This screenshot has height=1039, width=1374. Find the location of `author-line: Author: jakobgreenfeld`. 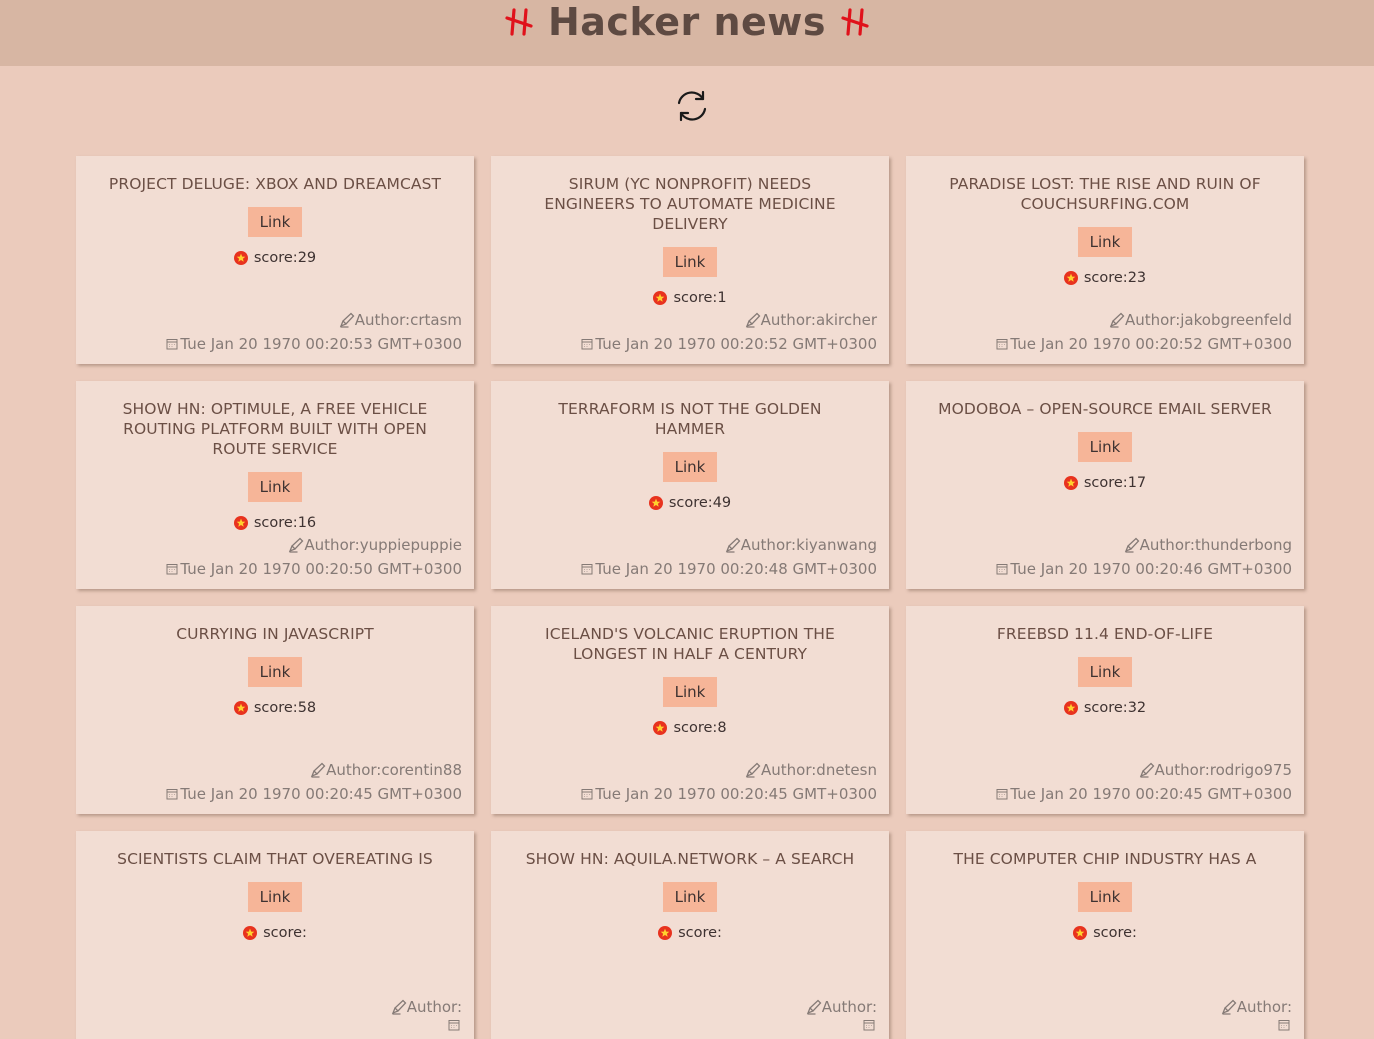

author-line: Author: jakobgreenfeld is located at coordinates (1144, 320).